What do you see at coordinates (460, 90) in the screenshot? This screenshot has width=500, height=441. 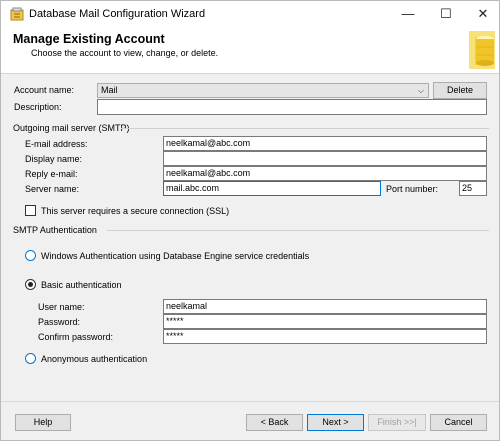 I see `delete-button: Delete` at bounding box center [460, 90].